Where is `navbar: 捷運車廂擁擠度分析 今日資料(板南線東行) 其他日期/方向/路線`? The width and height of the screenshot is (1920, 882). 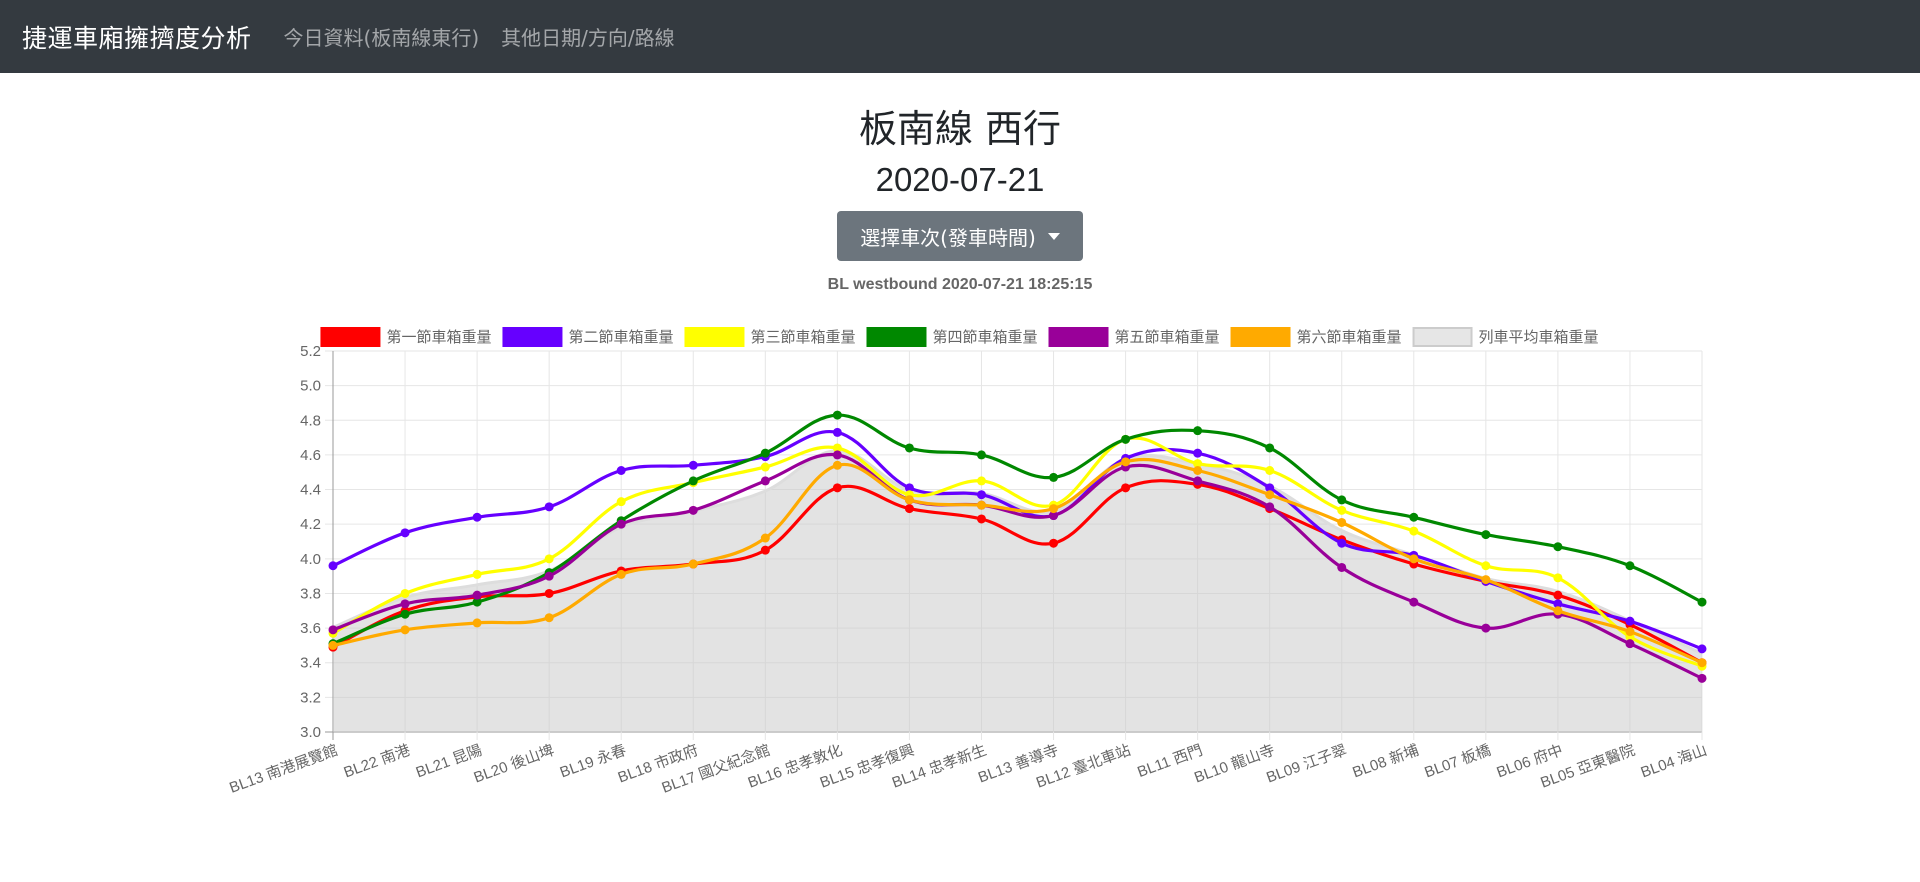 navbar: 捷運車廂擁擠度分析 今日資料(板南線東行) 其他日期/方向/路線 is located at coordinates (960, 36).